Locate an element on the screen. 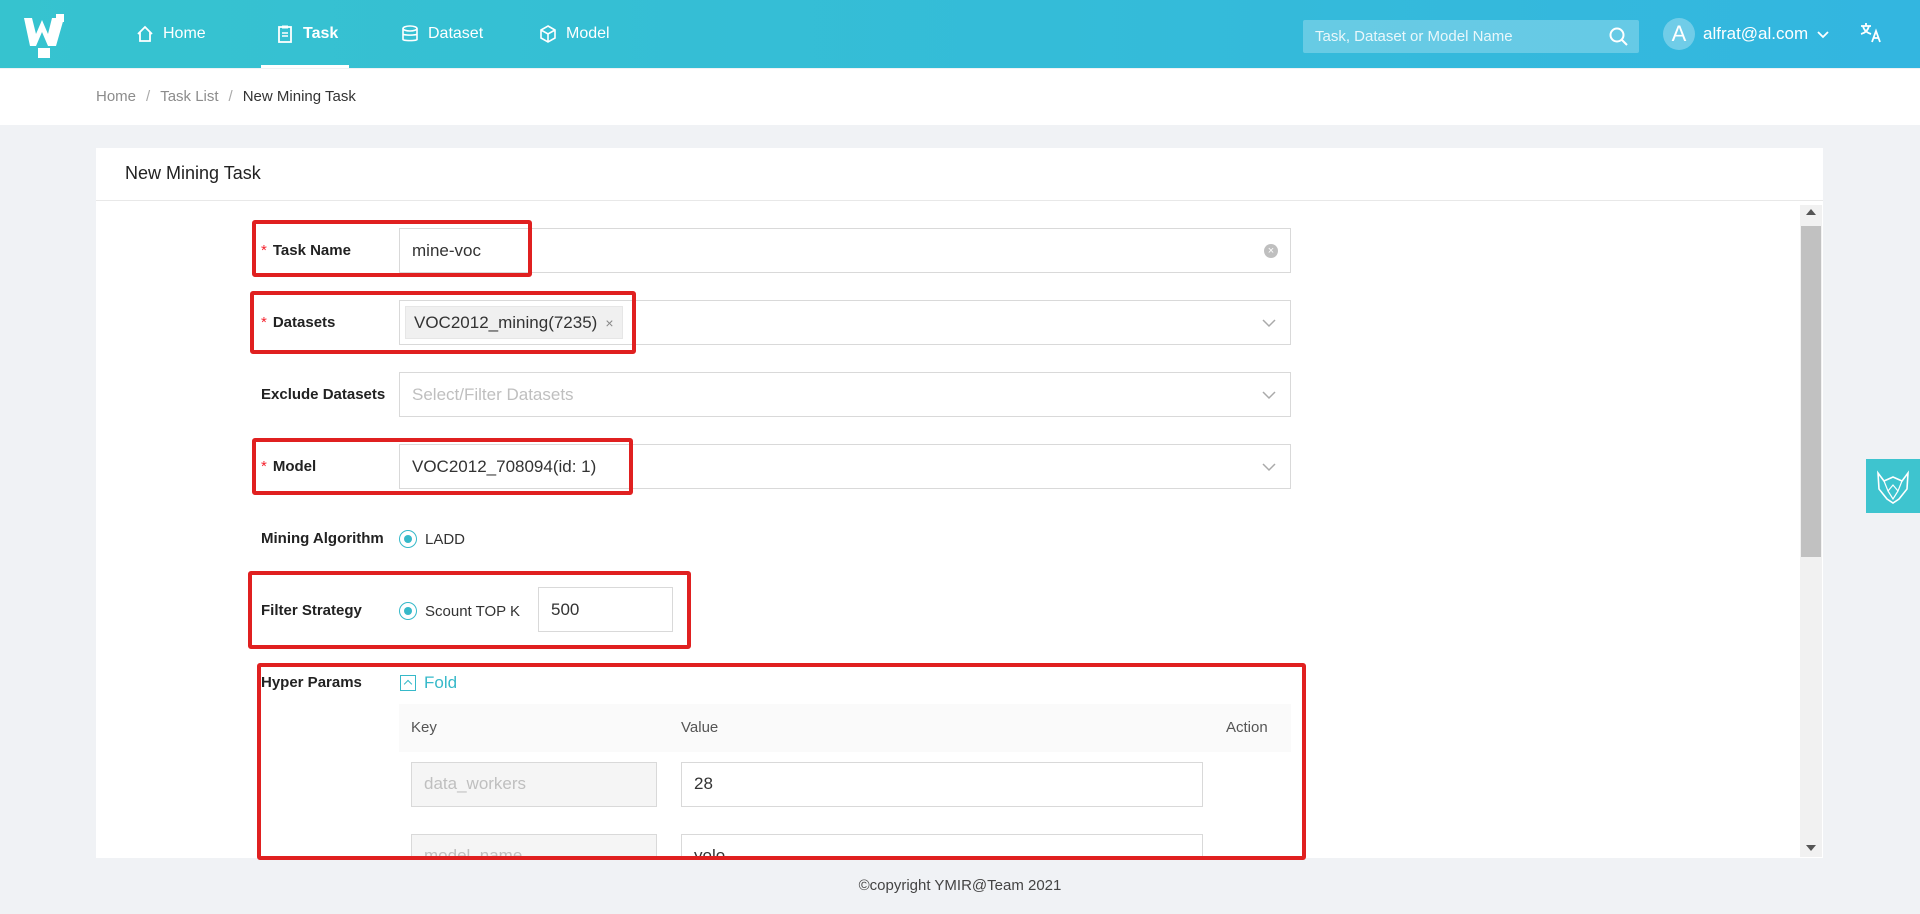 The height and width of the screenshot is (914, 1920). topk-value: 500 is located at coordinates (565, 609).